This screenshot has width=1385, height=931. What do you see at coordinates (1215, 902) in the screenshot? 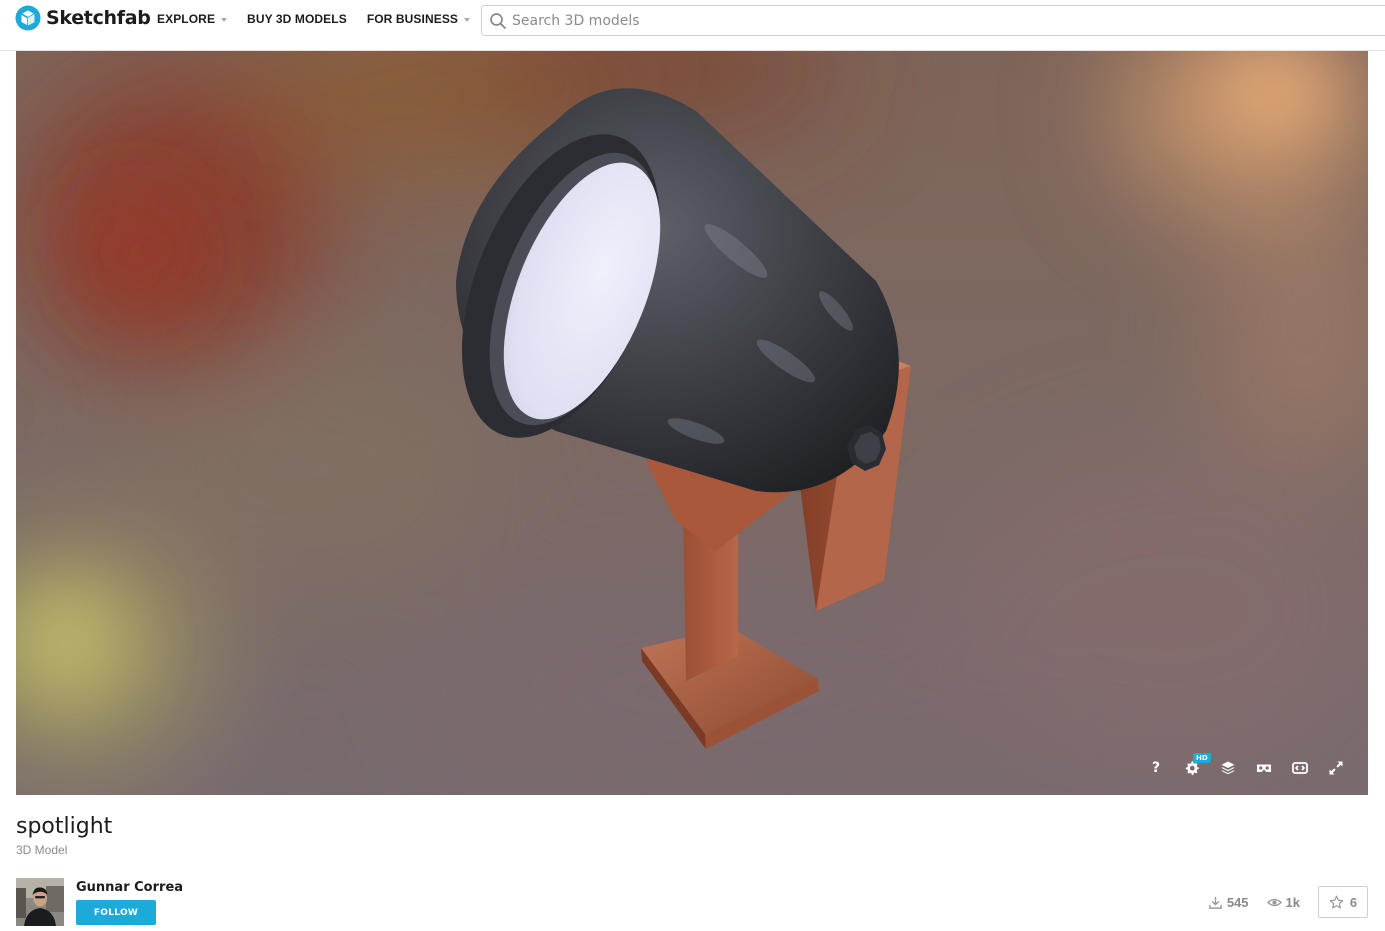
I see `download-icon` at bounding box center [1215, 902].